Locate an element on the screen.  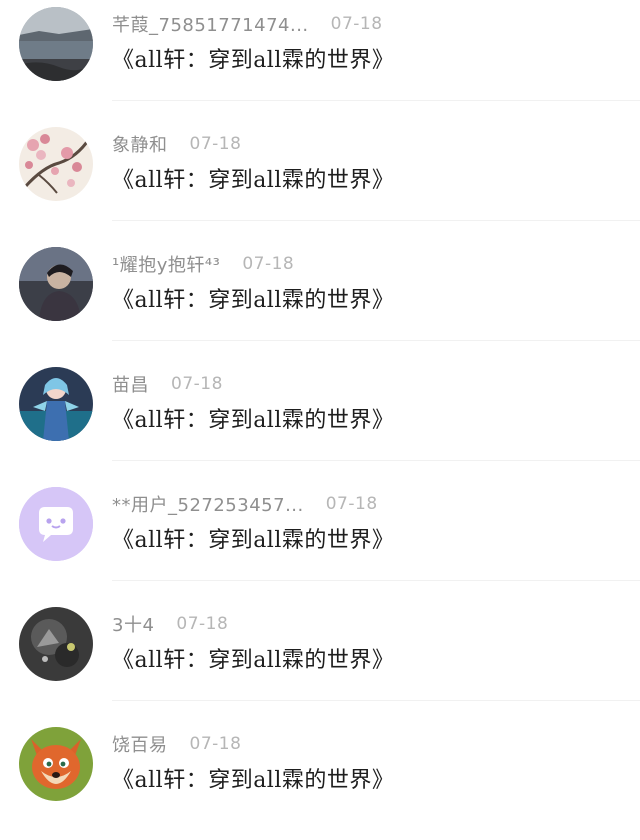
comment-item: 芊葭_75851771474... 07-18 《all轩：穿到all霖的世界》 is located at coordinates (320, 60).